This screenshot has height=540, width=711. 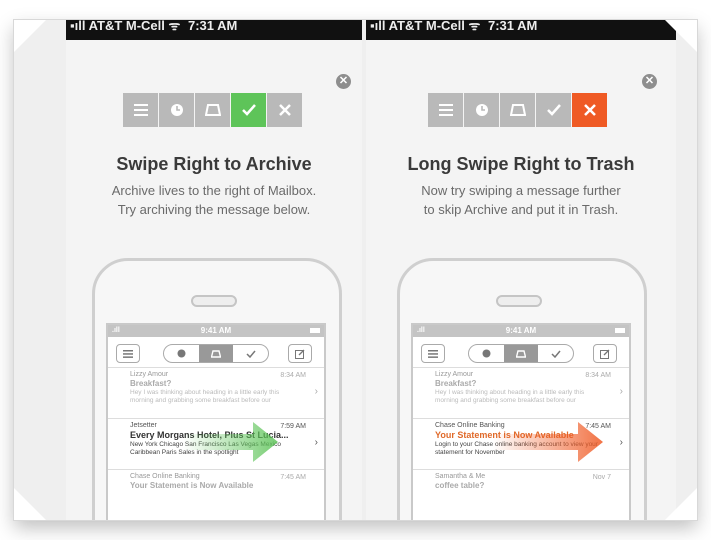 I want to click on message-subject: coffee table?, so click(x=460, y=485).